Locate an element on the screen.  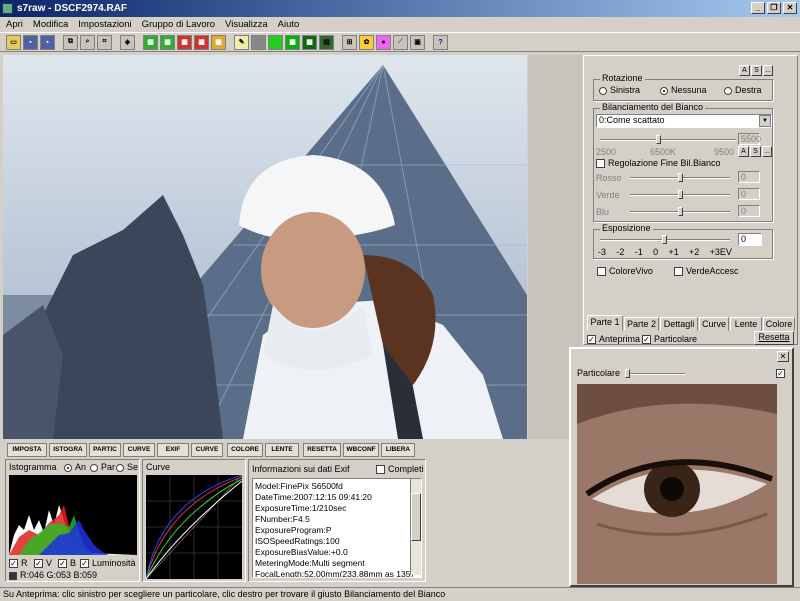
wb-a-button: A is located at coordinates (743, 151).